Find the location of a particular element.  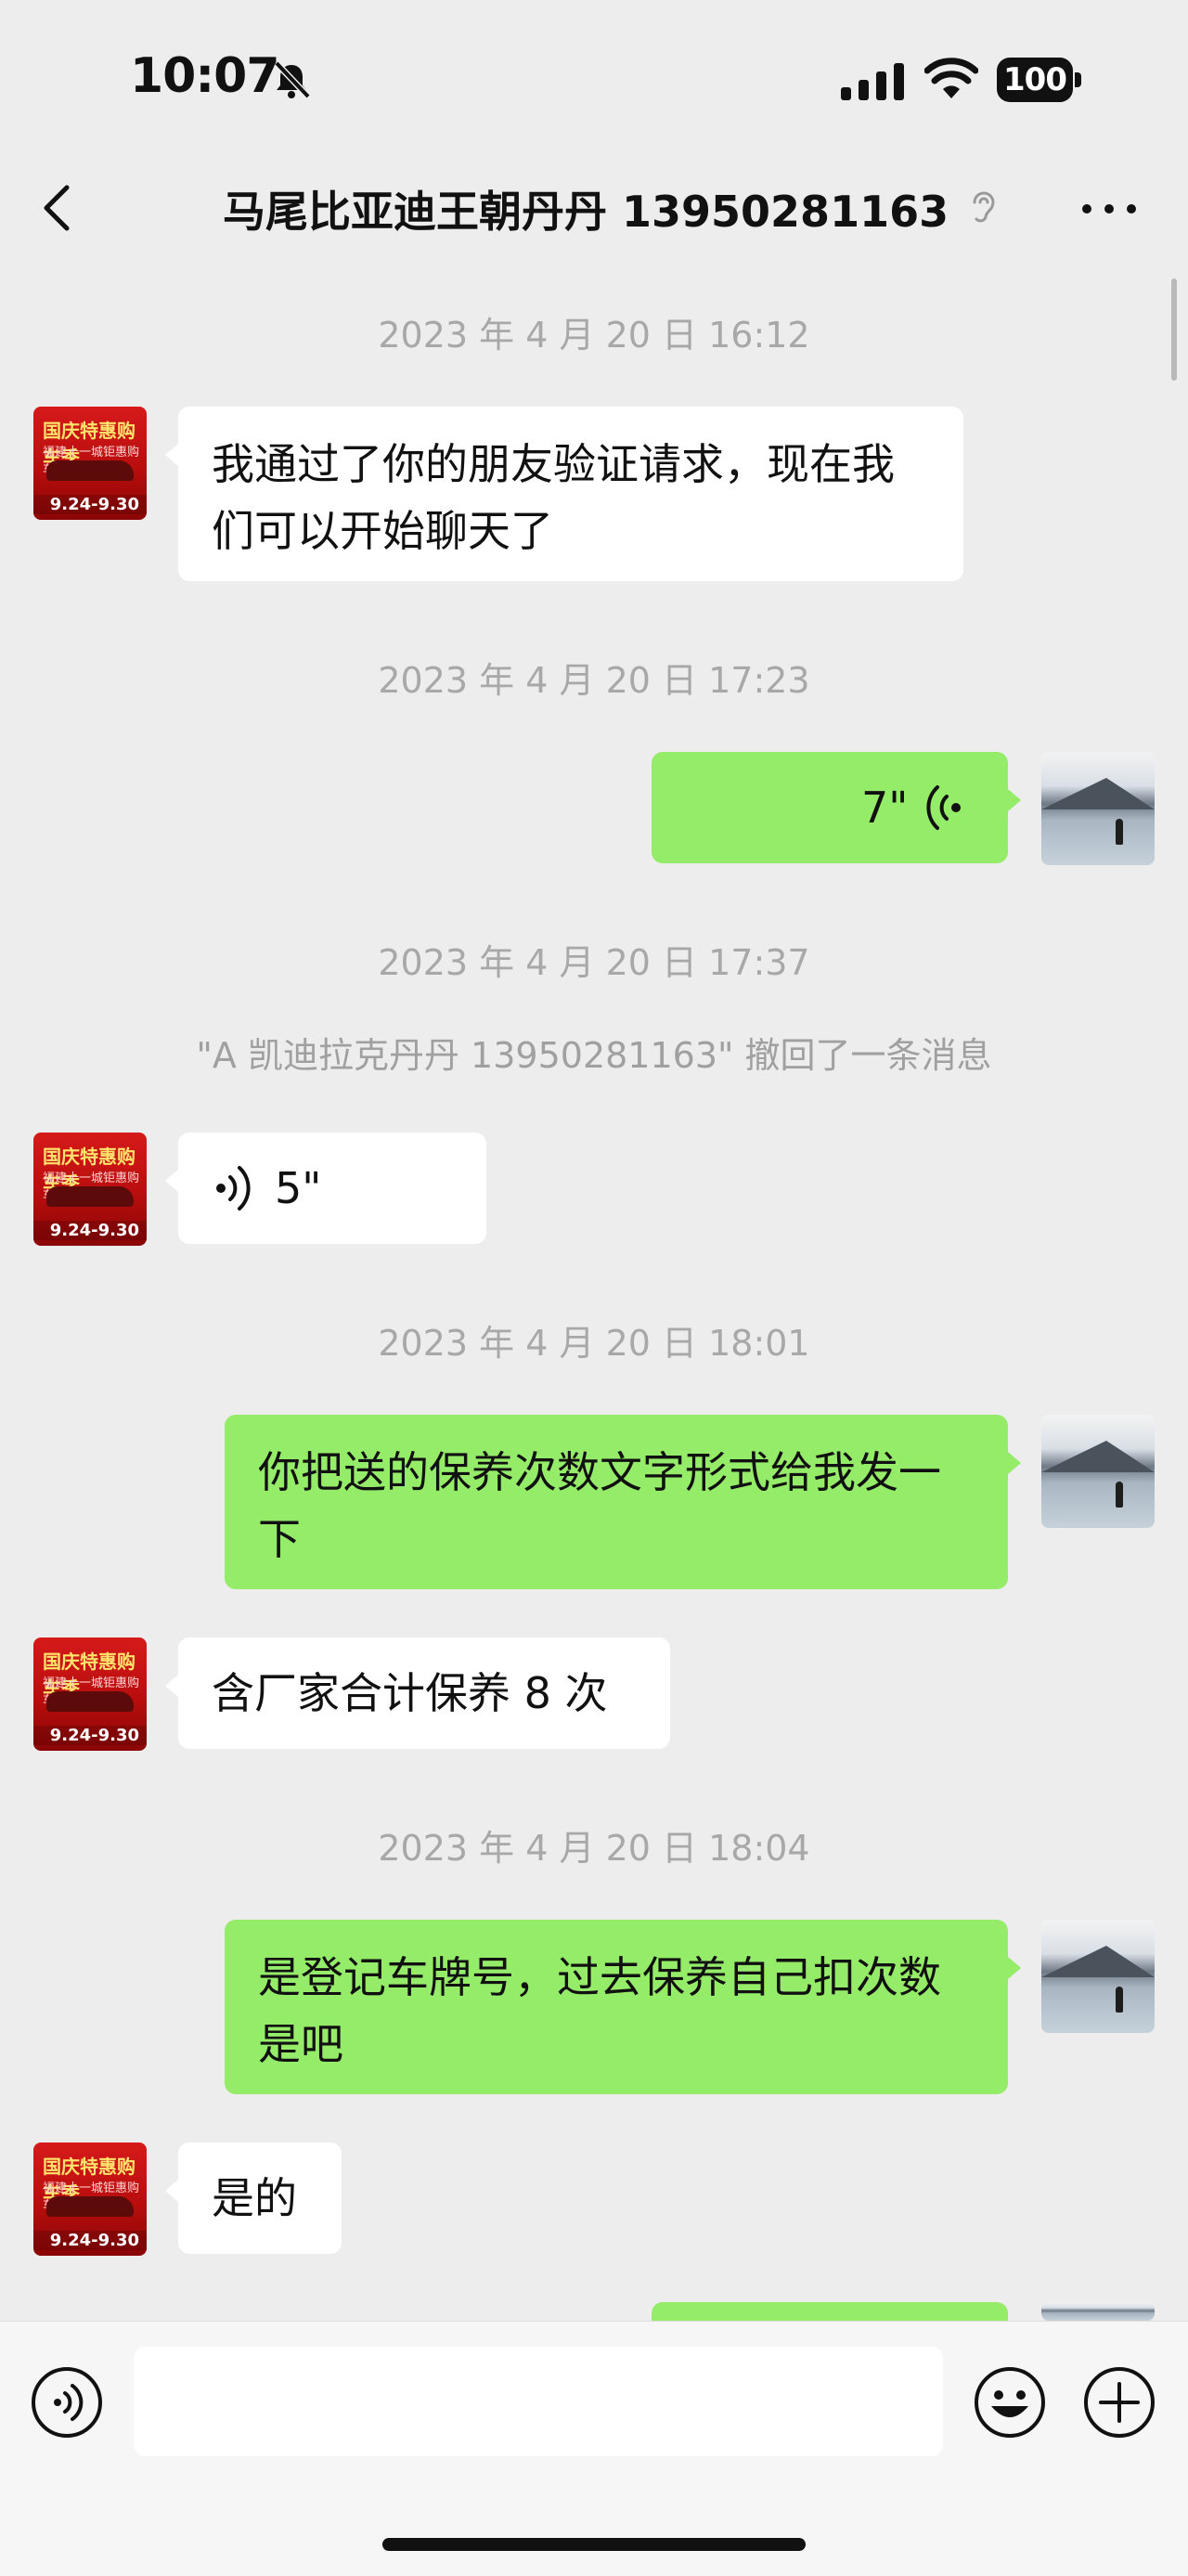

message-text: 是的 is located at coordinates (254, 2198).